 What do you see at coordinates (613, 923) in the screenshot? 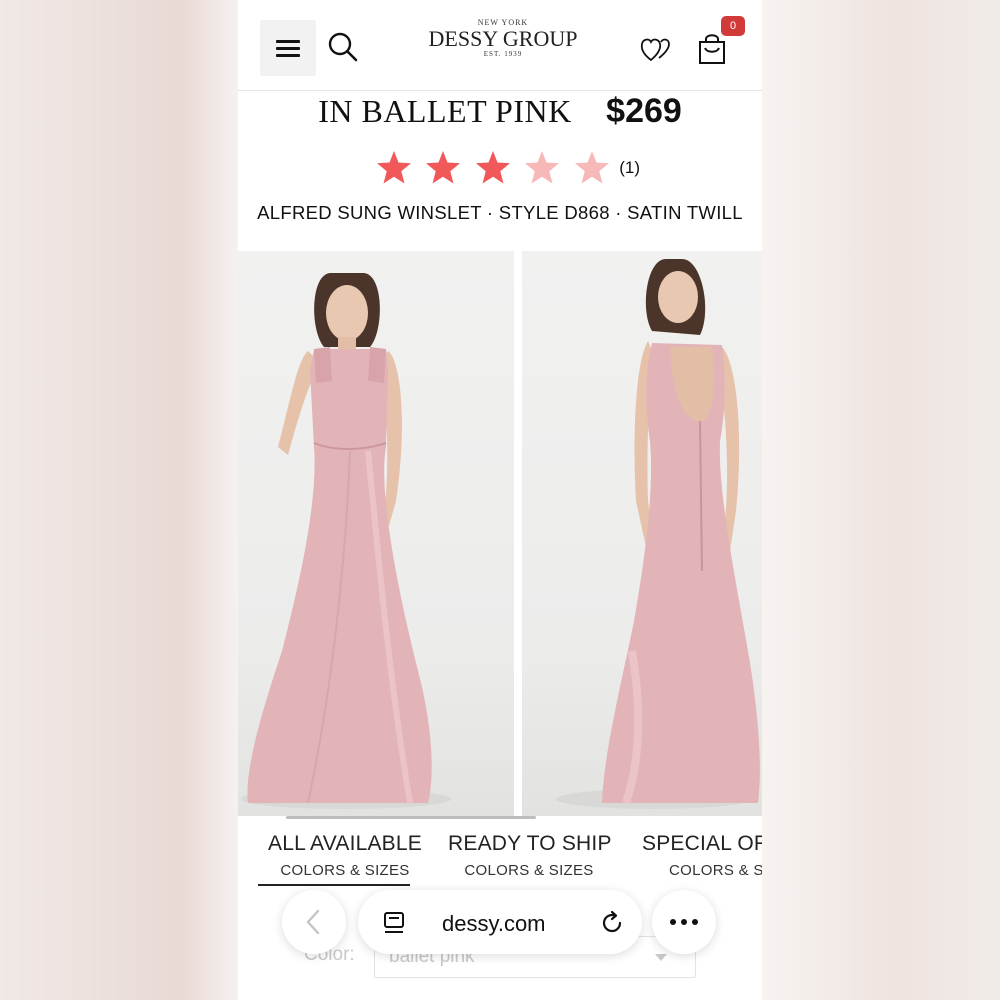
I see `reload-icon` at bounding box center [613, 923].